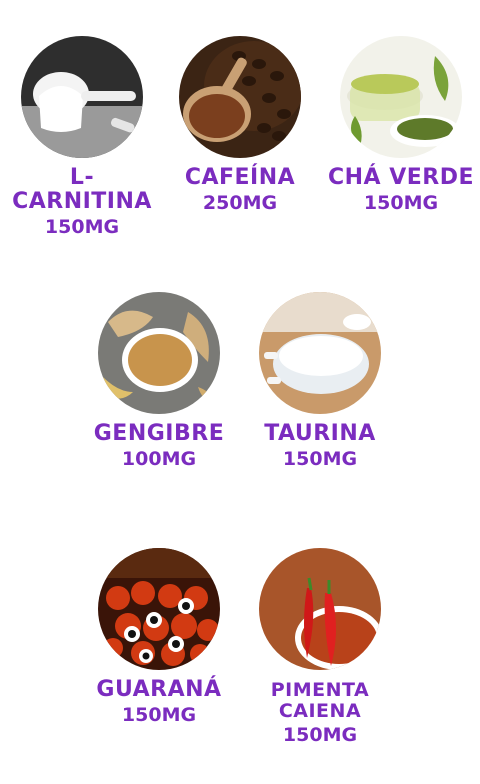  What do you see at coordinates (401, 177) in the screenshot?
I see `ingredient-name: CHÁ VERDE` at bounding box center [401, 177].